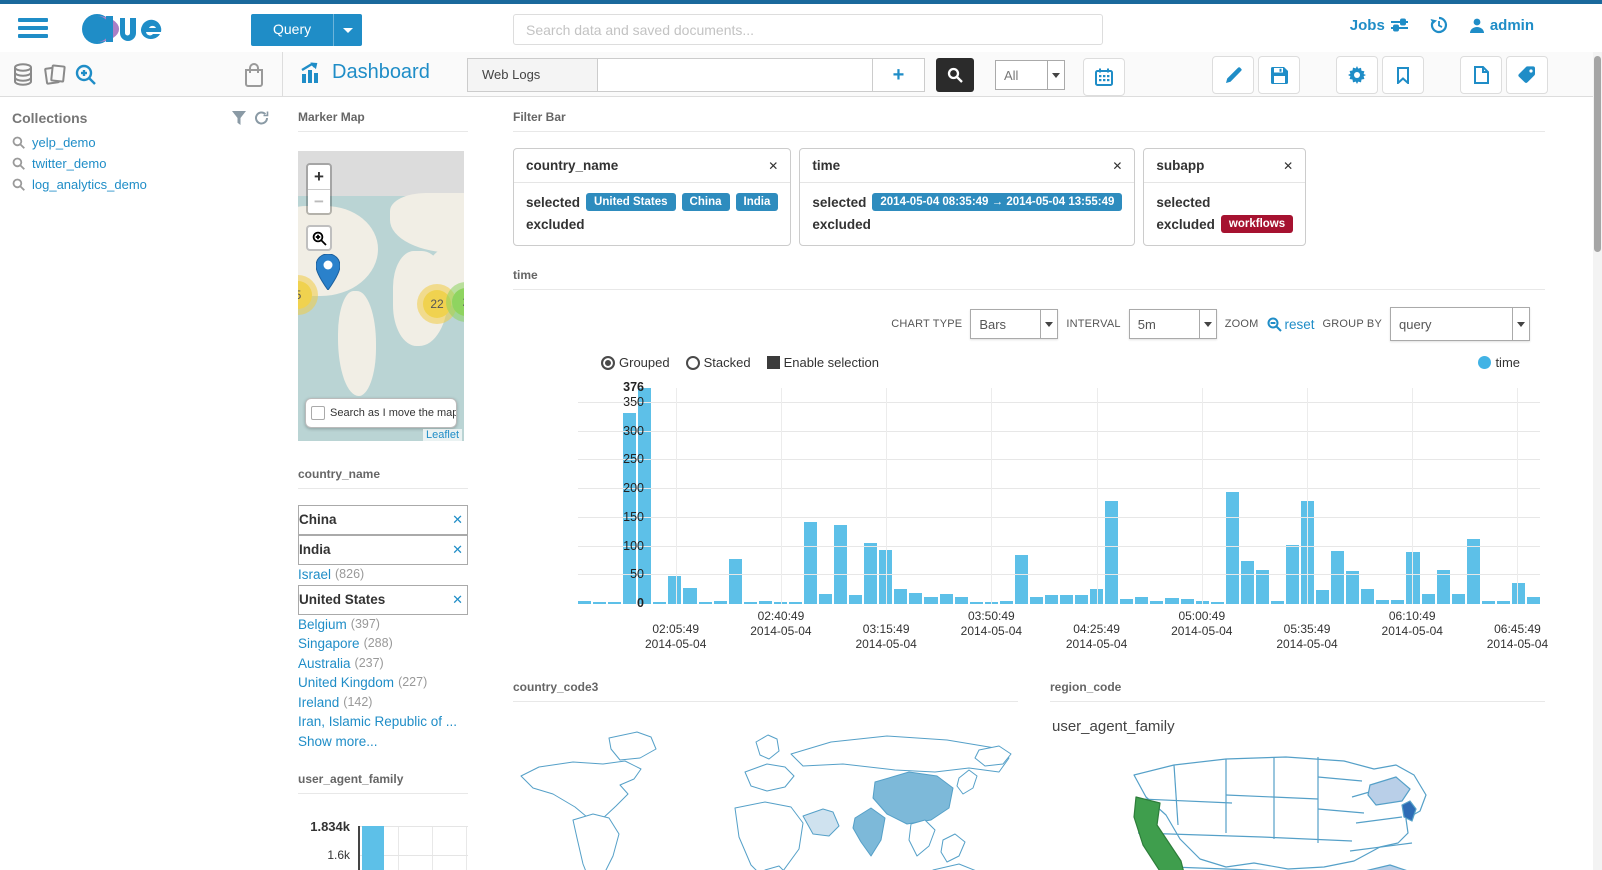 The image size is (1602, 870). Describe the element at coordinates (1328, 808) in the screenshot. I see `us-gradient-map` at that location.